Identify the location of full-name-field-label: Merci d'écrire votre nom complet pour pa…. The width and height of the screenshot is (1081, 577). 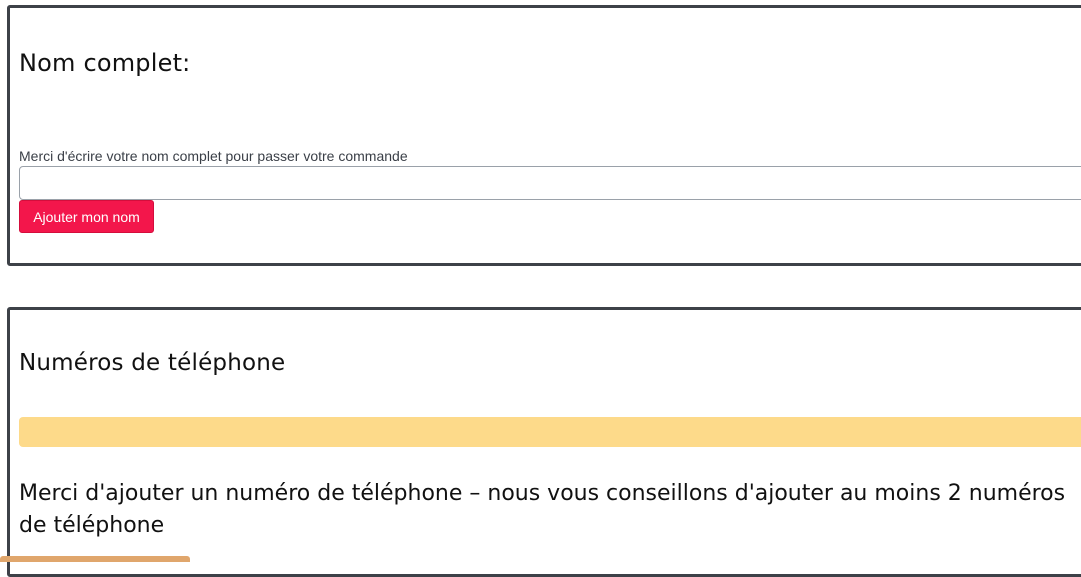
(213, 156).